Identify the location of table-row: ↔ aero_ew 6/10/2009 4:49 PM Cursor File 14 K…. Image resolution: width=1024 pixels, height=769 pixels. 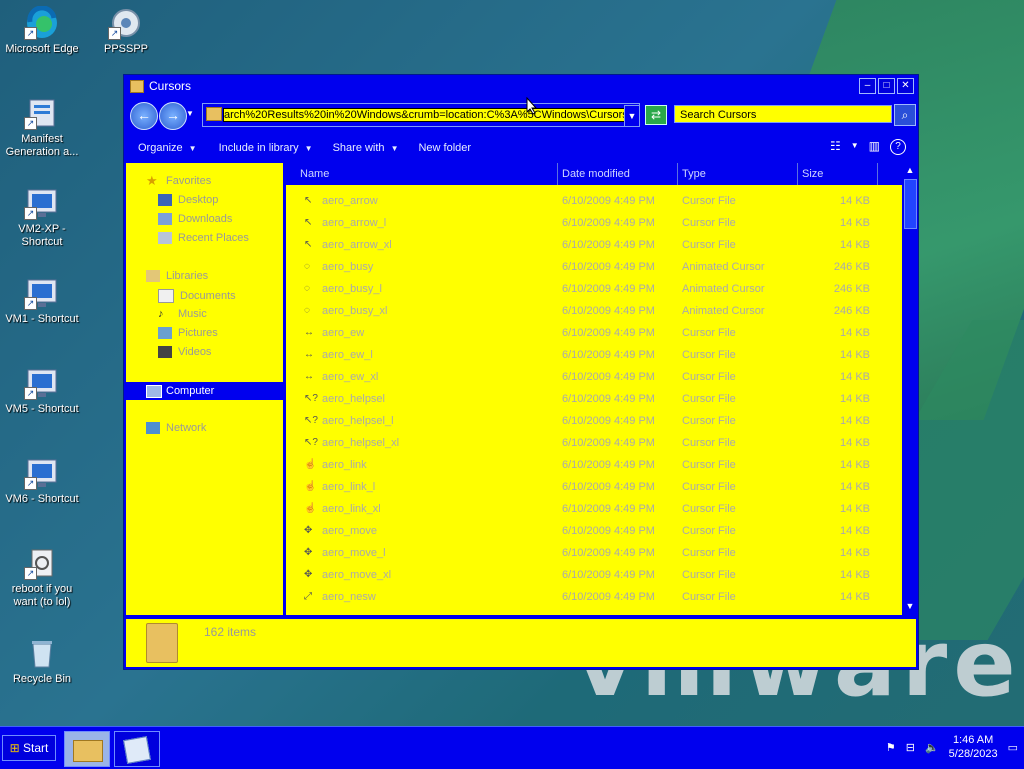
(594, 334).